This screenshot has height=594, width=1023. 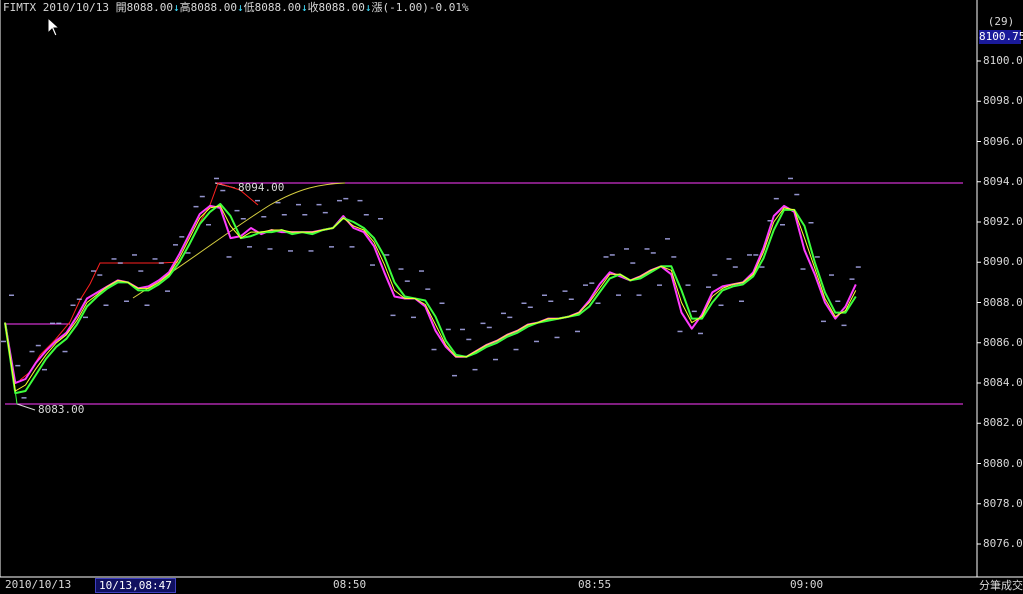 What do you see at coordinates (1003, 302) in the screenshot?
I see `y-tick-label: 8088.0` at bounding box center [1003, 302].